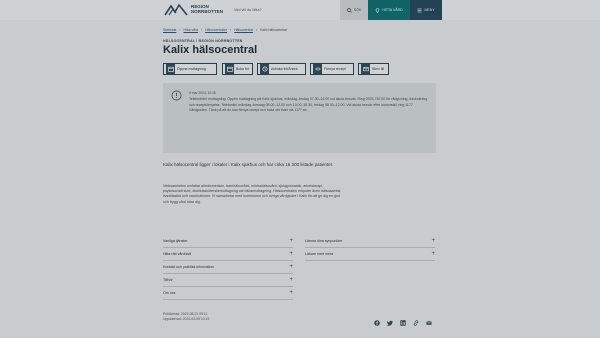 The width and height of the screenshot is (600, 338). Describe the element at coordinates (264, 69) in the screenshot. I see `clock-icon` at that location.